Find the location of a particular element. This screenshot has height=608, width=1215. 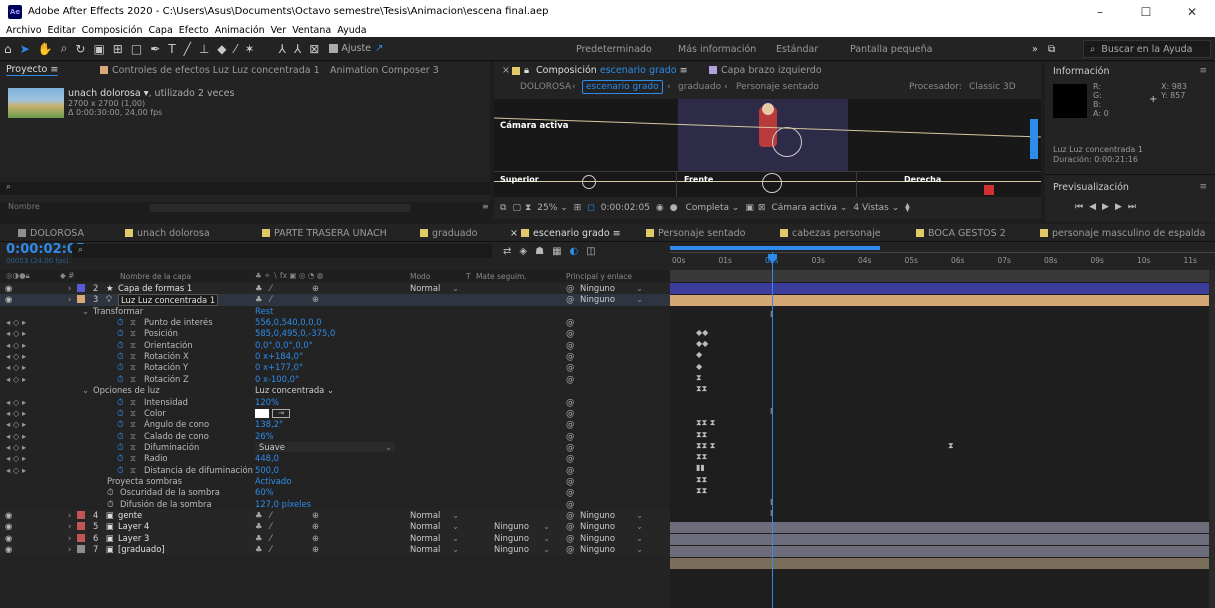

puppet-tool-icon: ✶ is located at coordinates (250, 49).